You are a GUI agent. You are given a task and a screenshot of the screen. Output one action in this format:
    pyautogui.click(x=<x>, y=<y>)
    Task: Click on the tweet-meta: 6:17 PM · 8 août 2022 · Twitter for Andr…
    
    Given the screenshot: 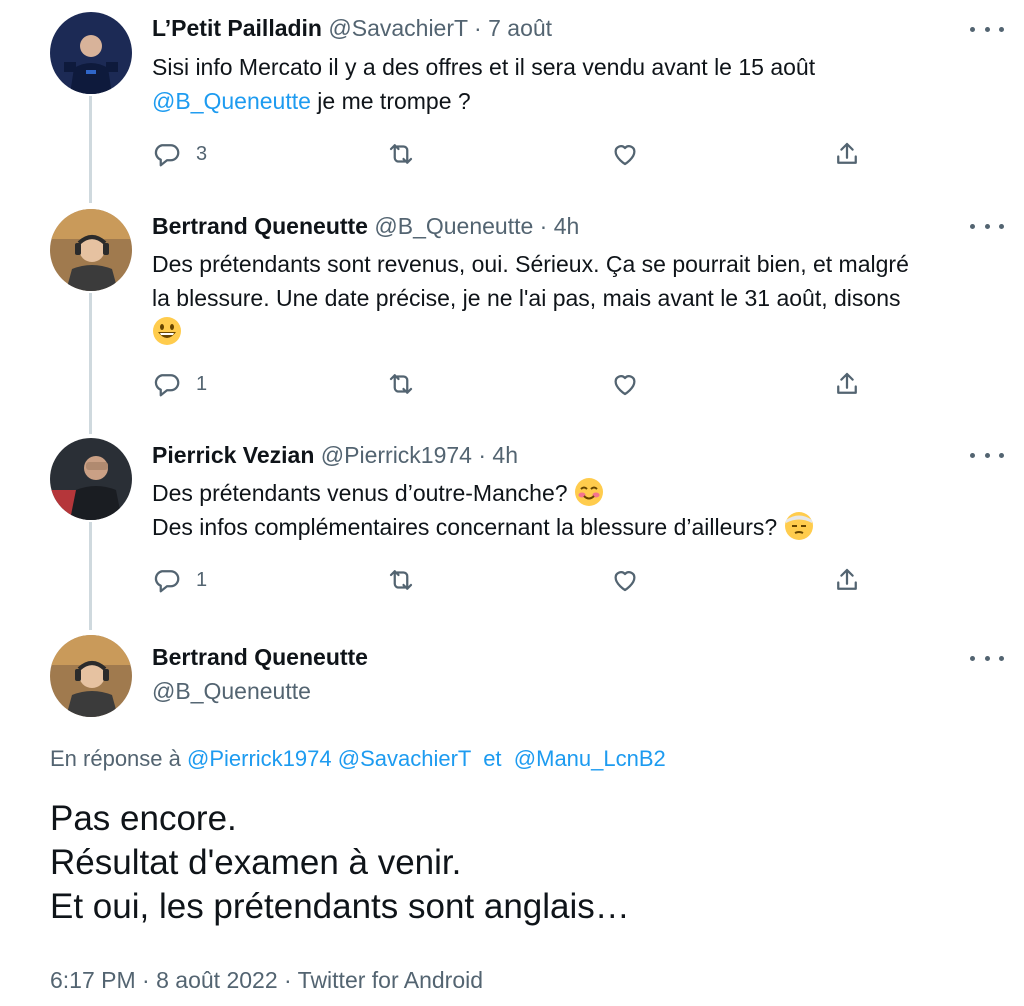 What is the action you would take?
    pyautogui.click(x=266, y=980)
    